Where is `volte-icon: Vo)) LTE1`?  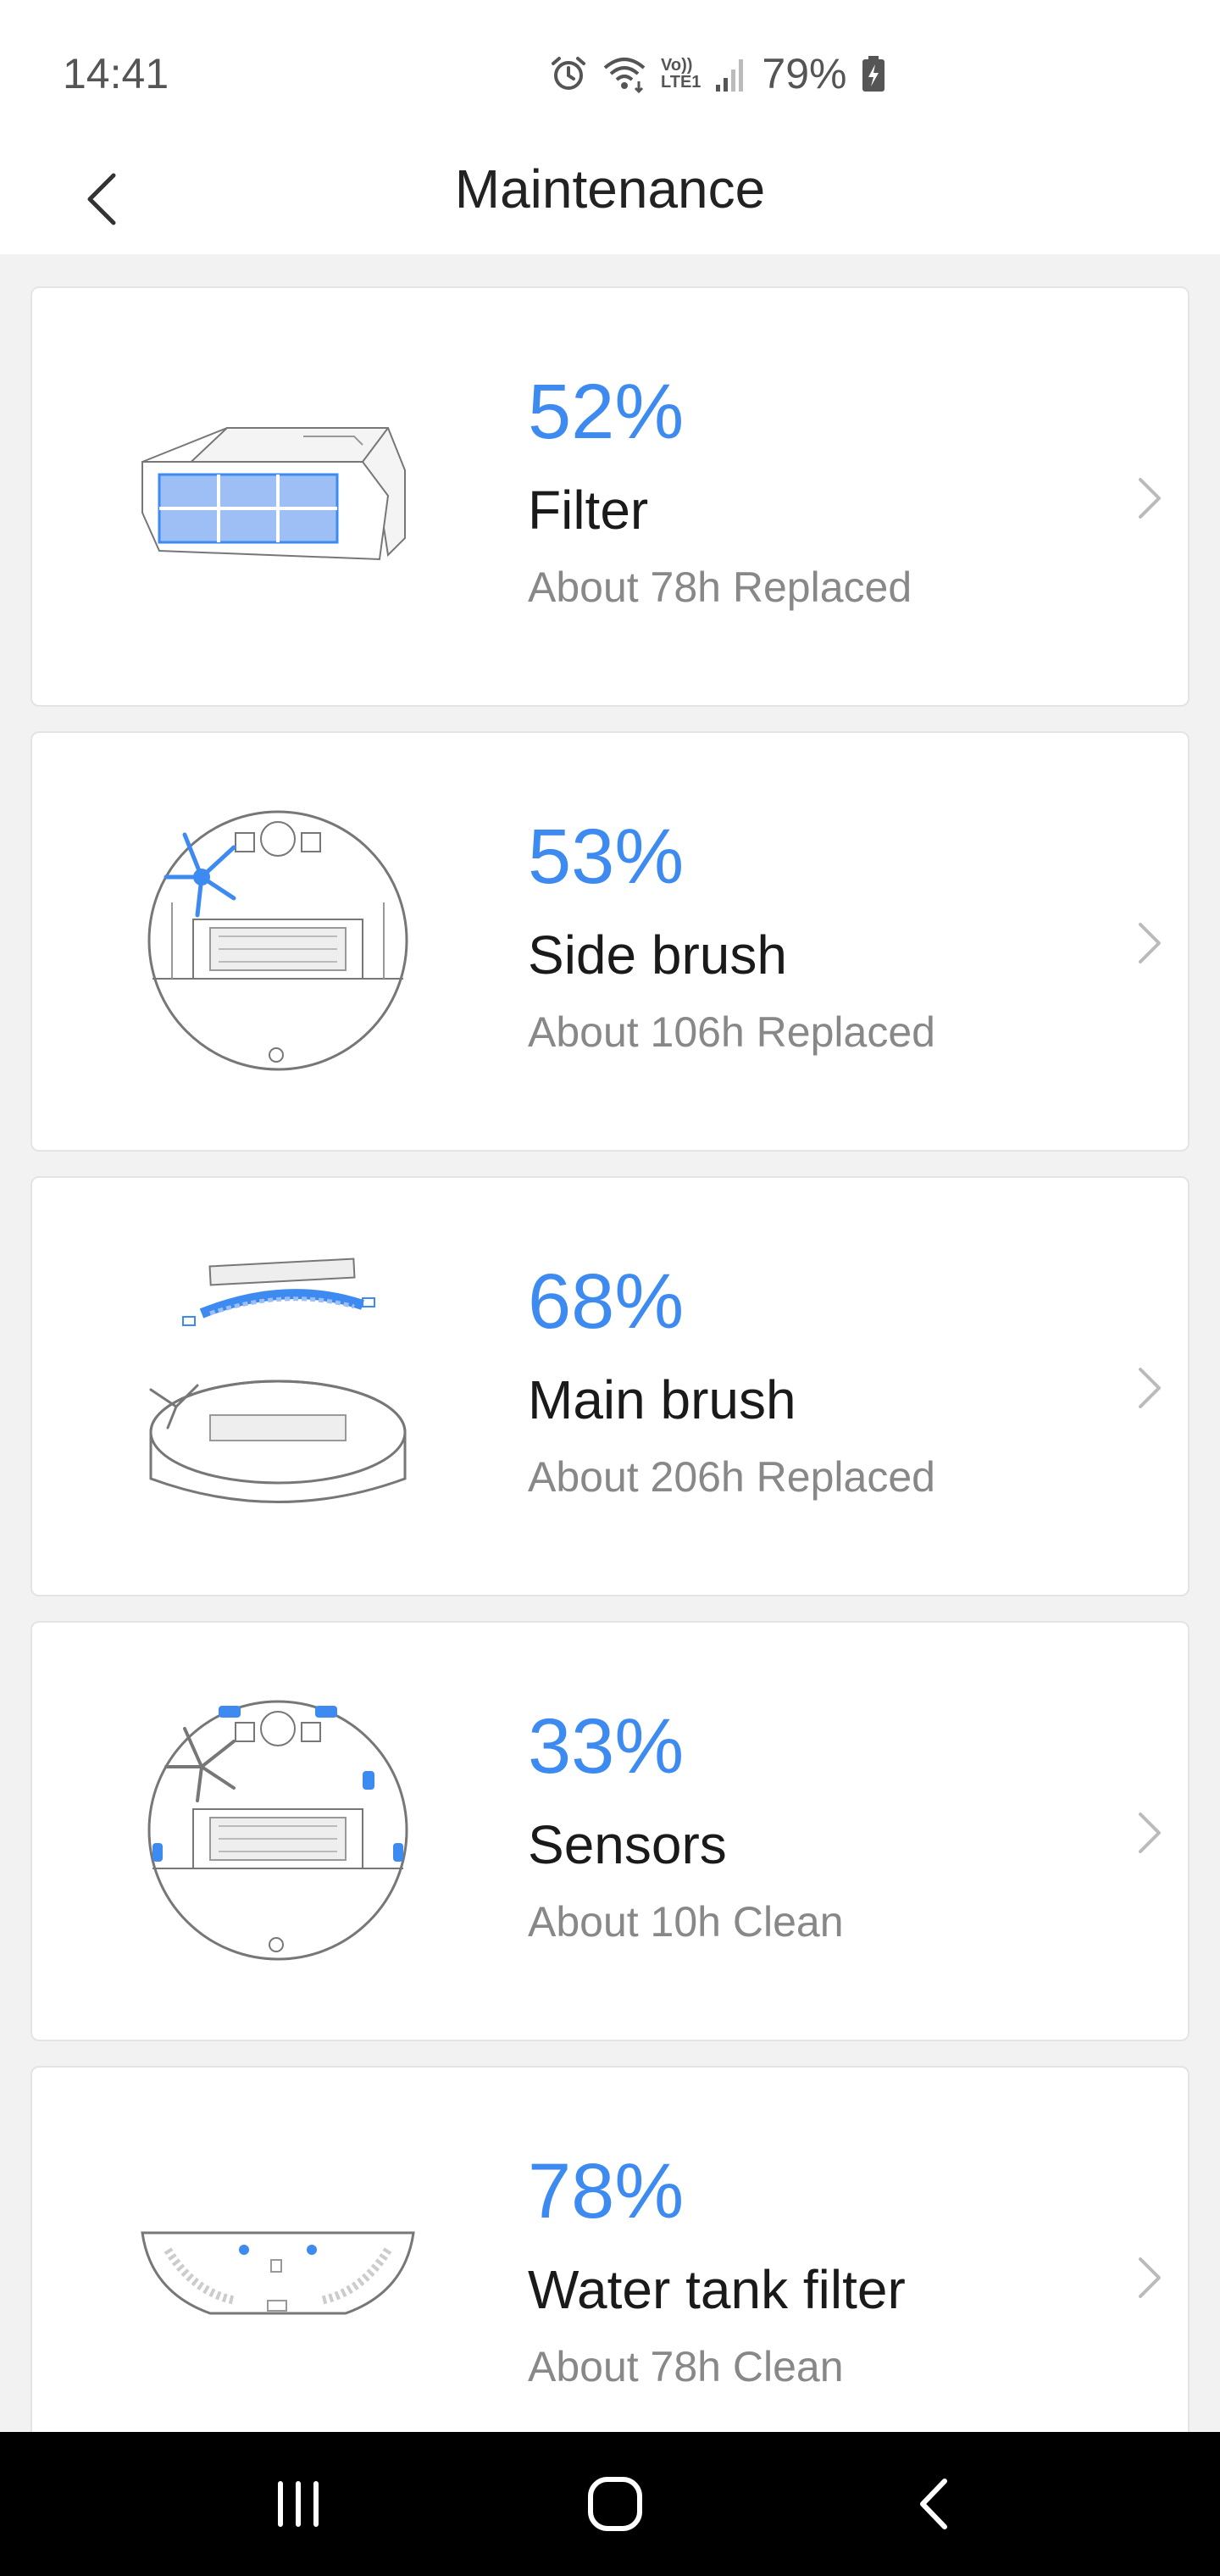
volte-icon: Vo)) LTE1 is located at coordinates (681, 74).